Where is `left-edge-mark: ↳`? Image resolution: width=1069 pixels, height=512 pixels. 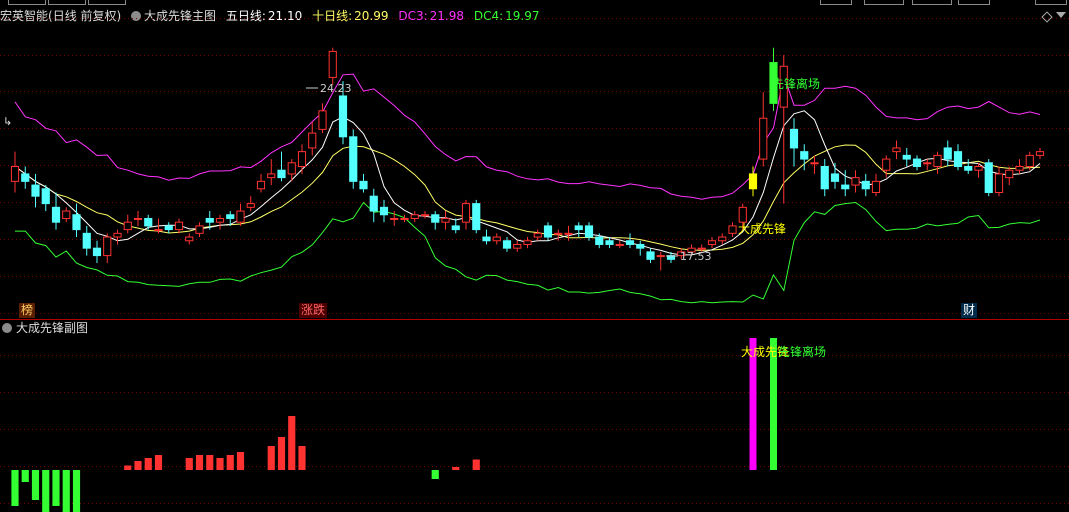 left-edge-mark: ↳ is located at coordinates (7, 121).